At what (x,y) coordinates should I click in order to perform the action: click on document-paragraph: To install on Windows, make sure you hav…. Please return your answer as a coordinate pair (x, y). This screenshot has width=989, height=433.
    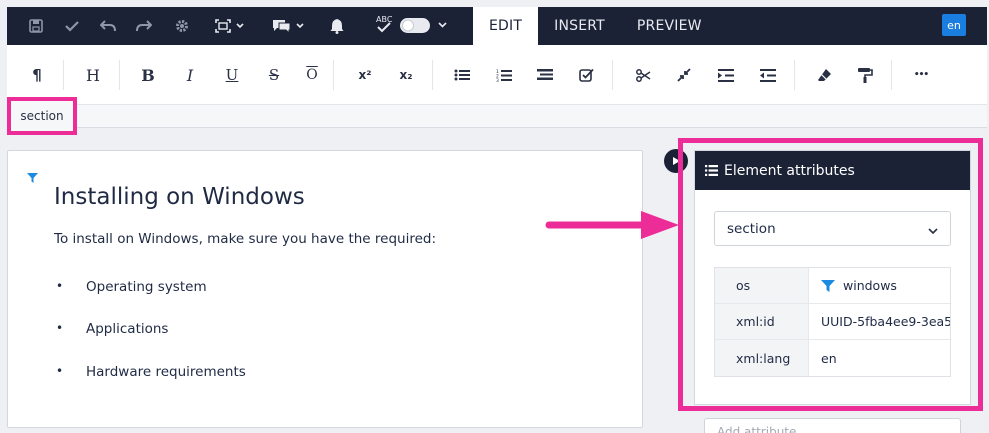
    Looking at the image, I should click on (245, 239).